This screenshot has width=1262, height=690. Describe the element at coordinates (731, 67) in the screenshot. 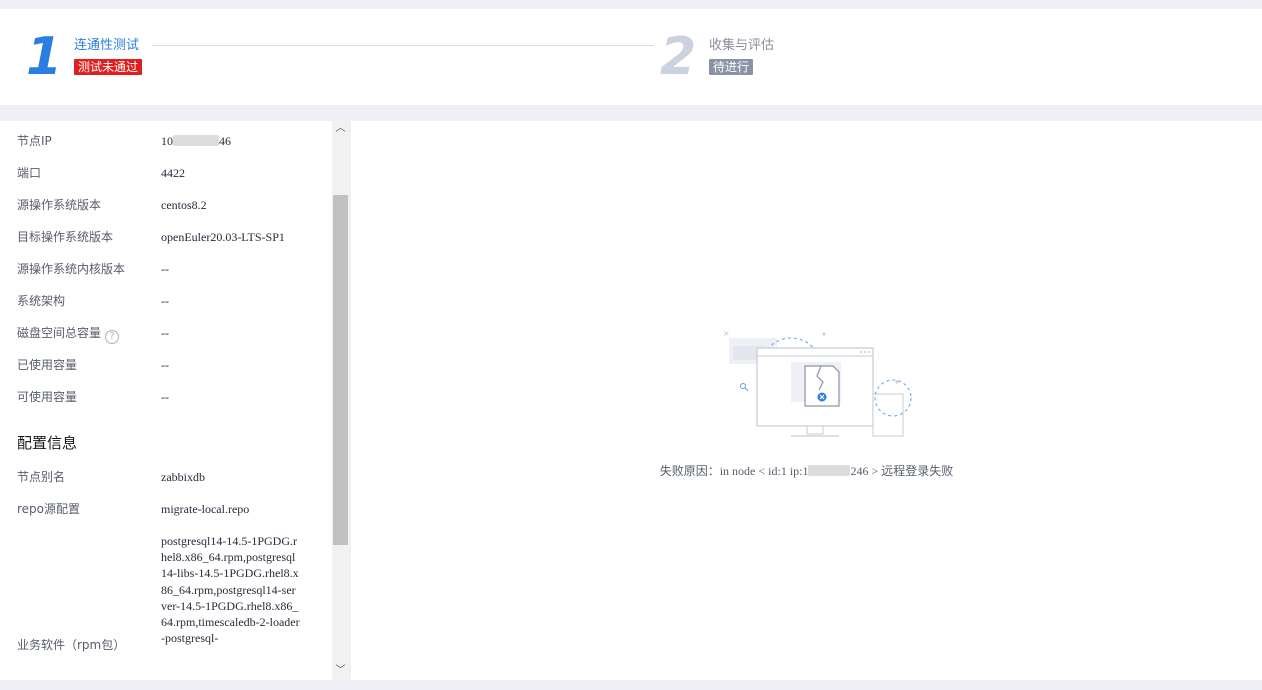

I see `step-2-status-badge: 待进行` at that location.